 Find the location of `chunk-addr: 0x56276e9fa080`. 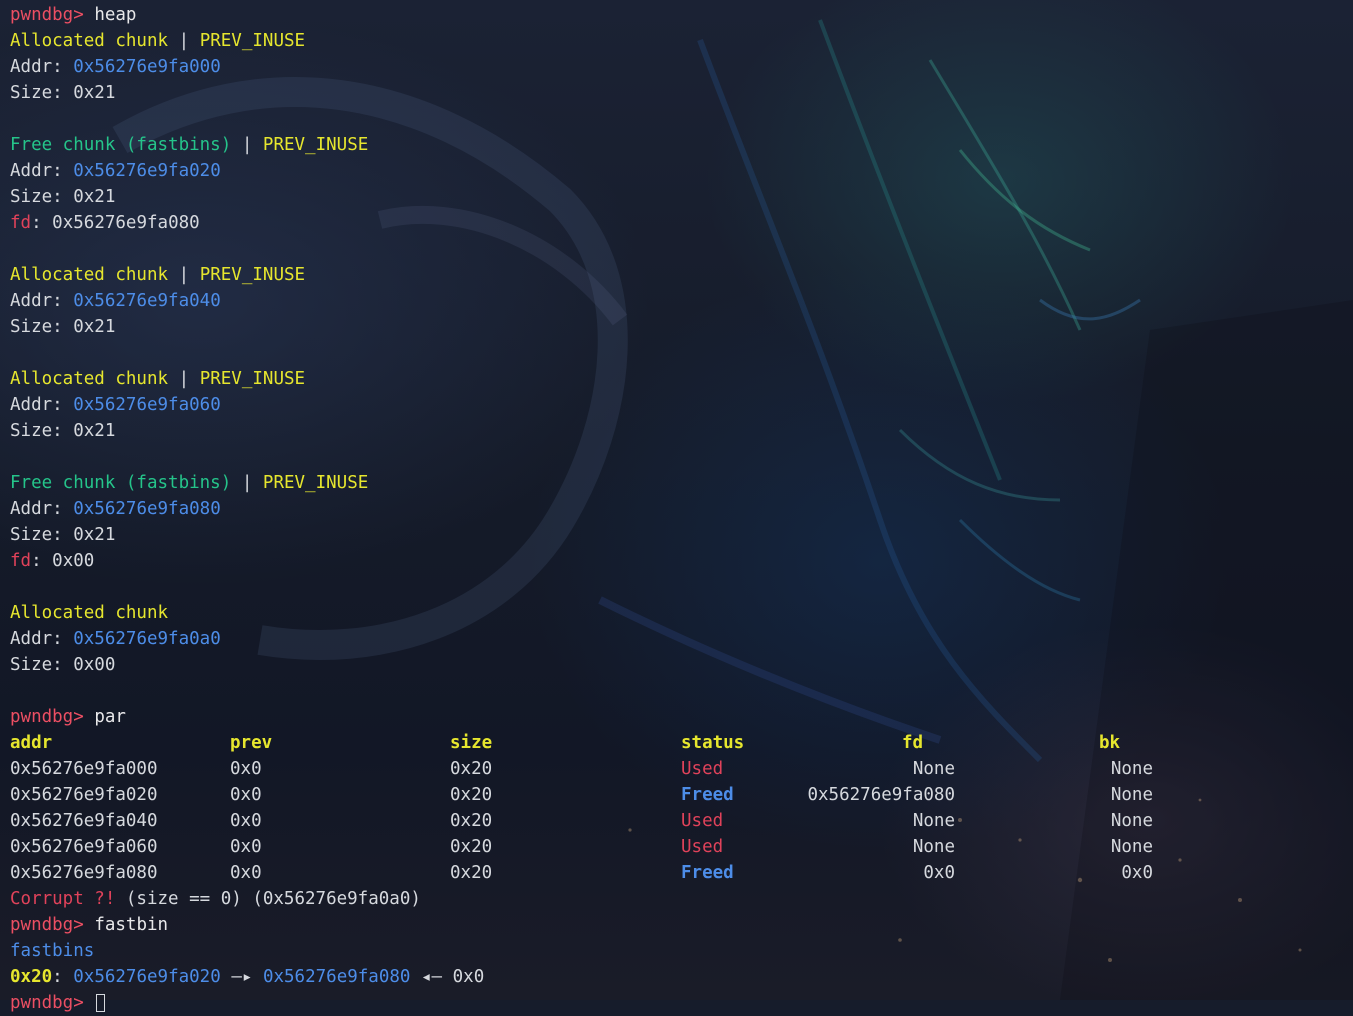

chunk-addr: 0x56276e9fa080 is located at coordinates (147, 509).